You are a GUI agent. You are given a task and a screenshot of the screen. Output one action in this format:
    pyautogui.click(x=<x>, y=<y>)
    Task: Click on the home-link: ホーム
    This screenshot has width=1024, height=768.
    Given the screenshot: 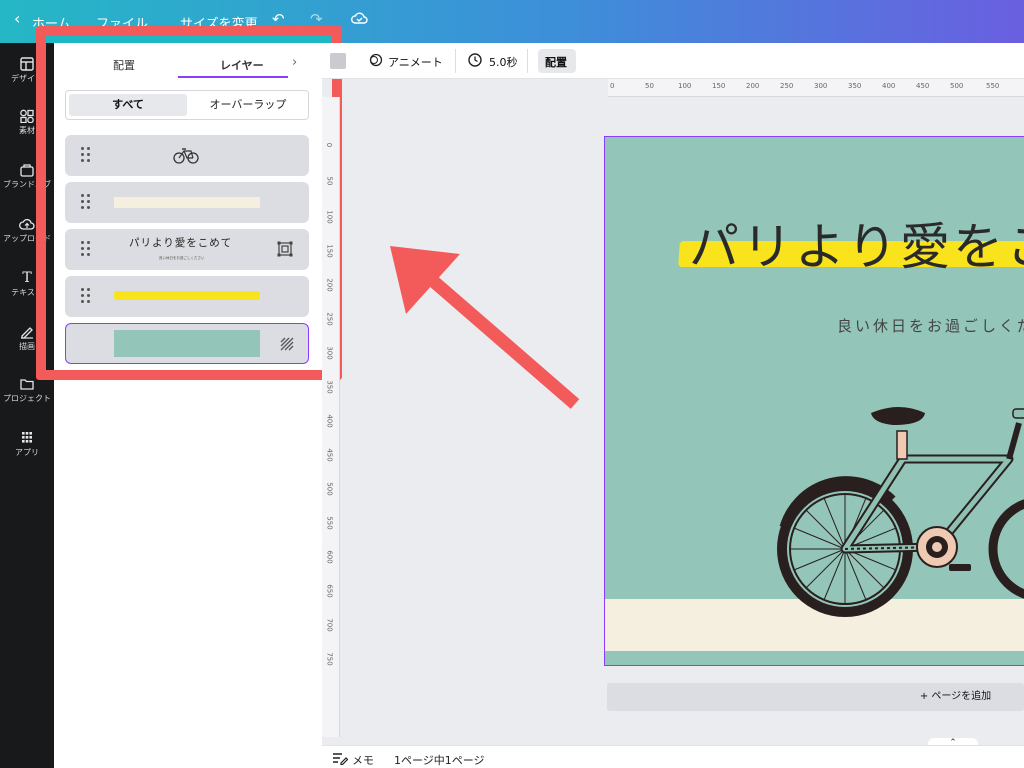 What is the action you would take?
    pyautogui.click(x=51, y=22)
    